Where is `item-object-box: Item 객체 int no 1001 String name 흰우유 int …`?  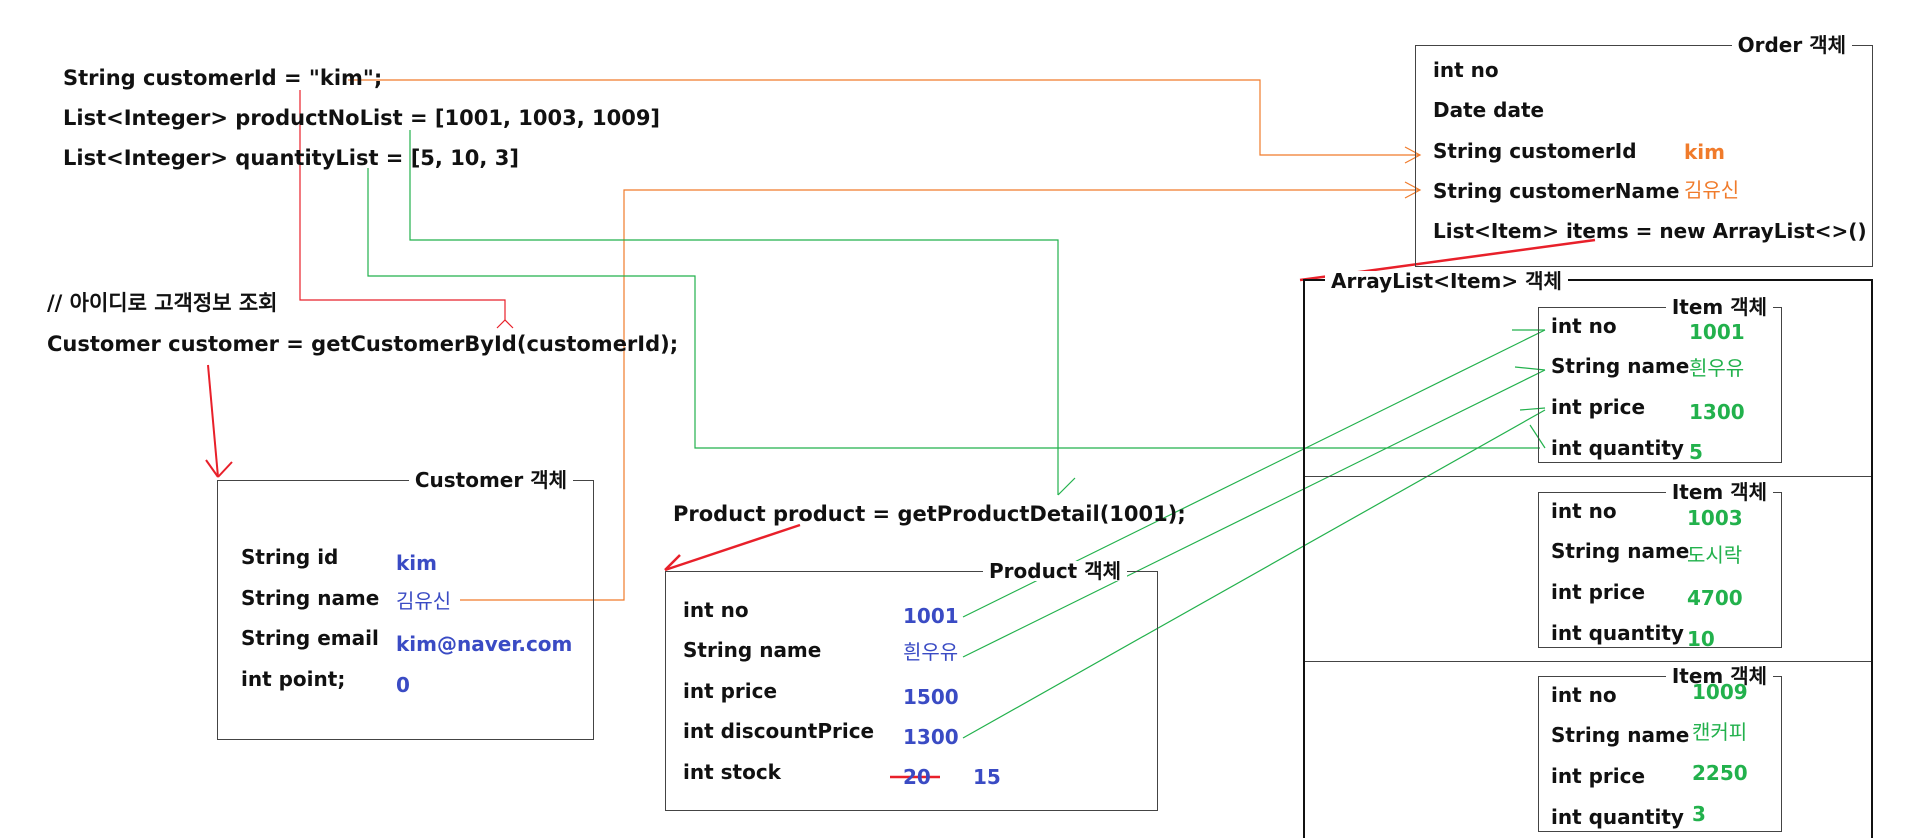 item-object-box: Item 객체 int no 1001 String name 흰우유 int … is located at coordinates (1660, 380).